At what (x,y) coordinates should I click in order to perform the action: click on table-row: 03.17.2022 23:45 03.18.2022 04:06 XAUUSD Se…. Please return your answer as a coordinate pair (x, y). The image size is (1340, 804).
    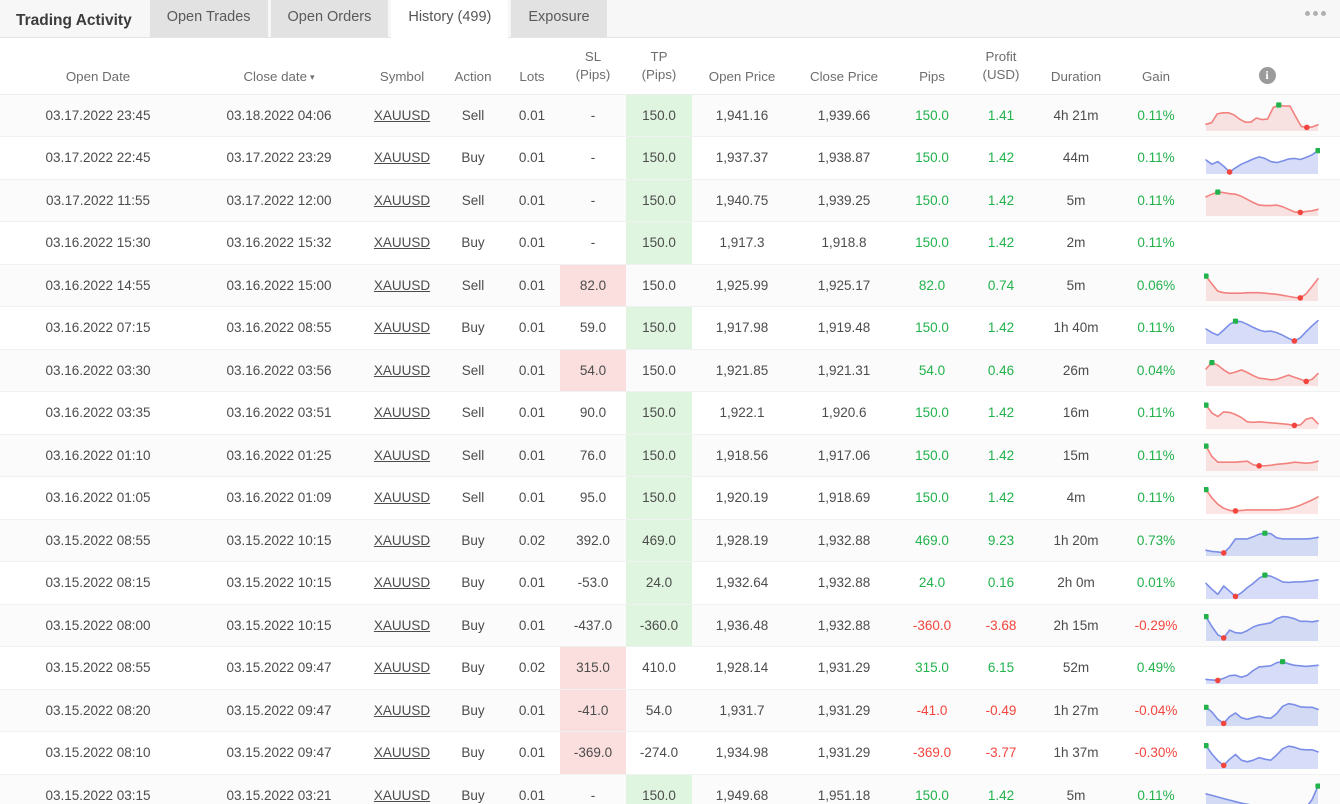
    Looking at the image, I should click on (670, 115).